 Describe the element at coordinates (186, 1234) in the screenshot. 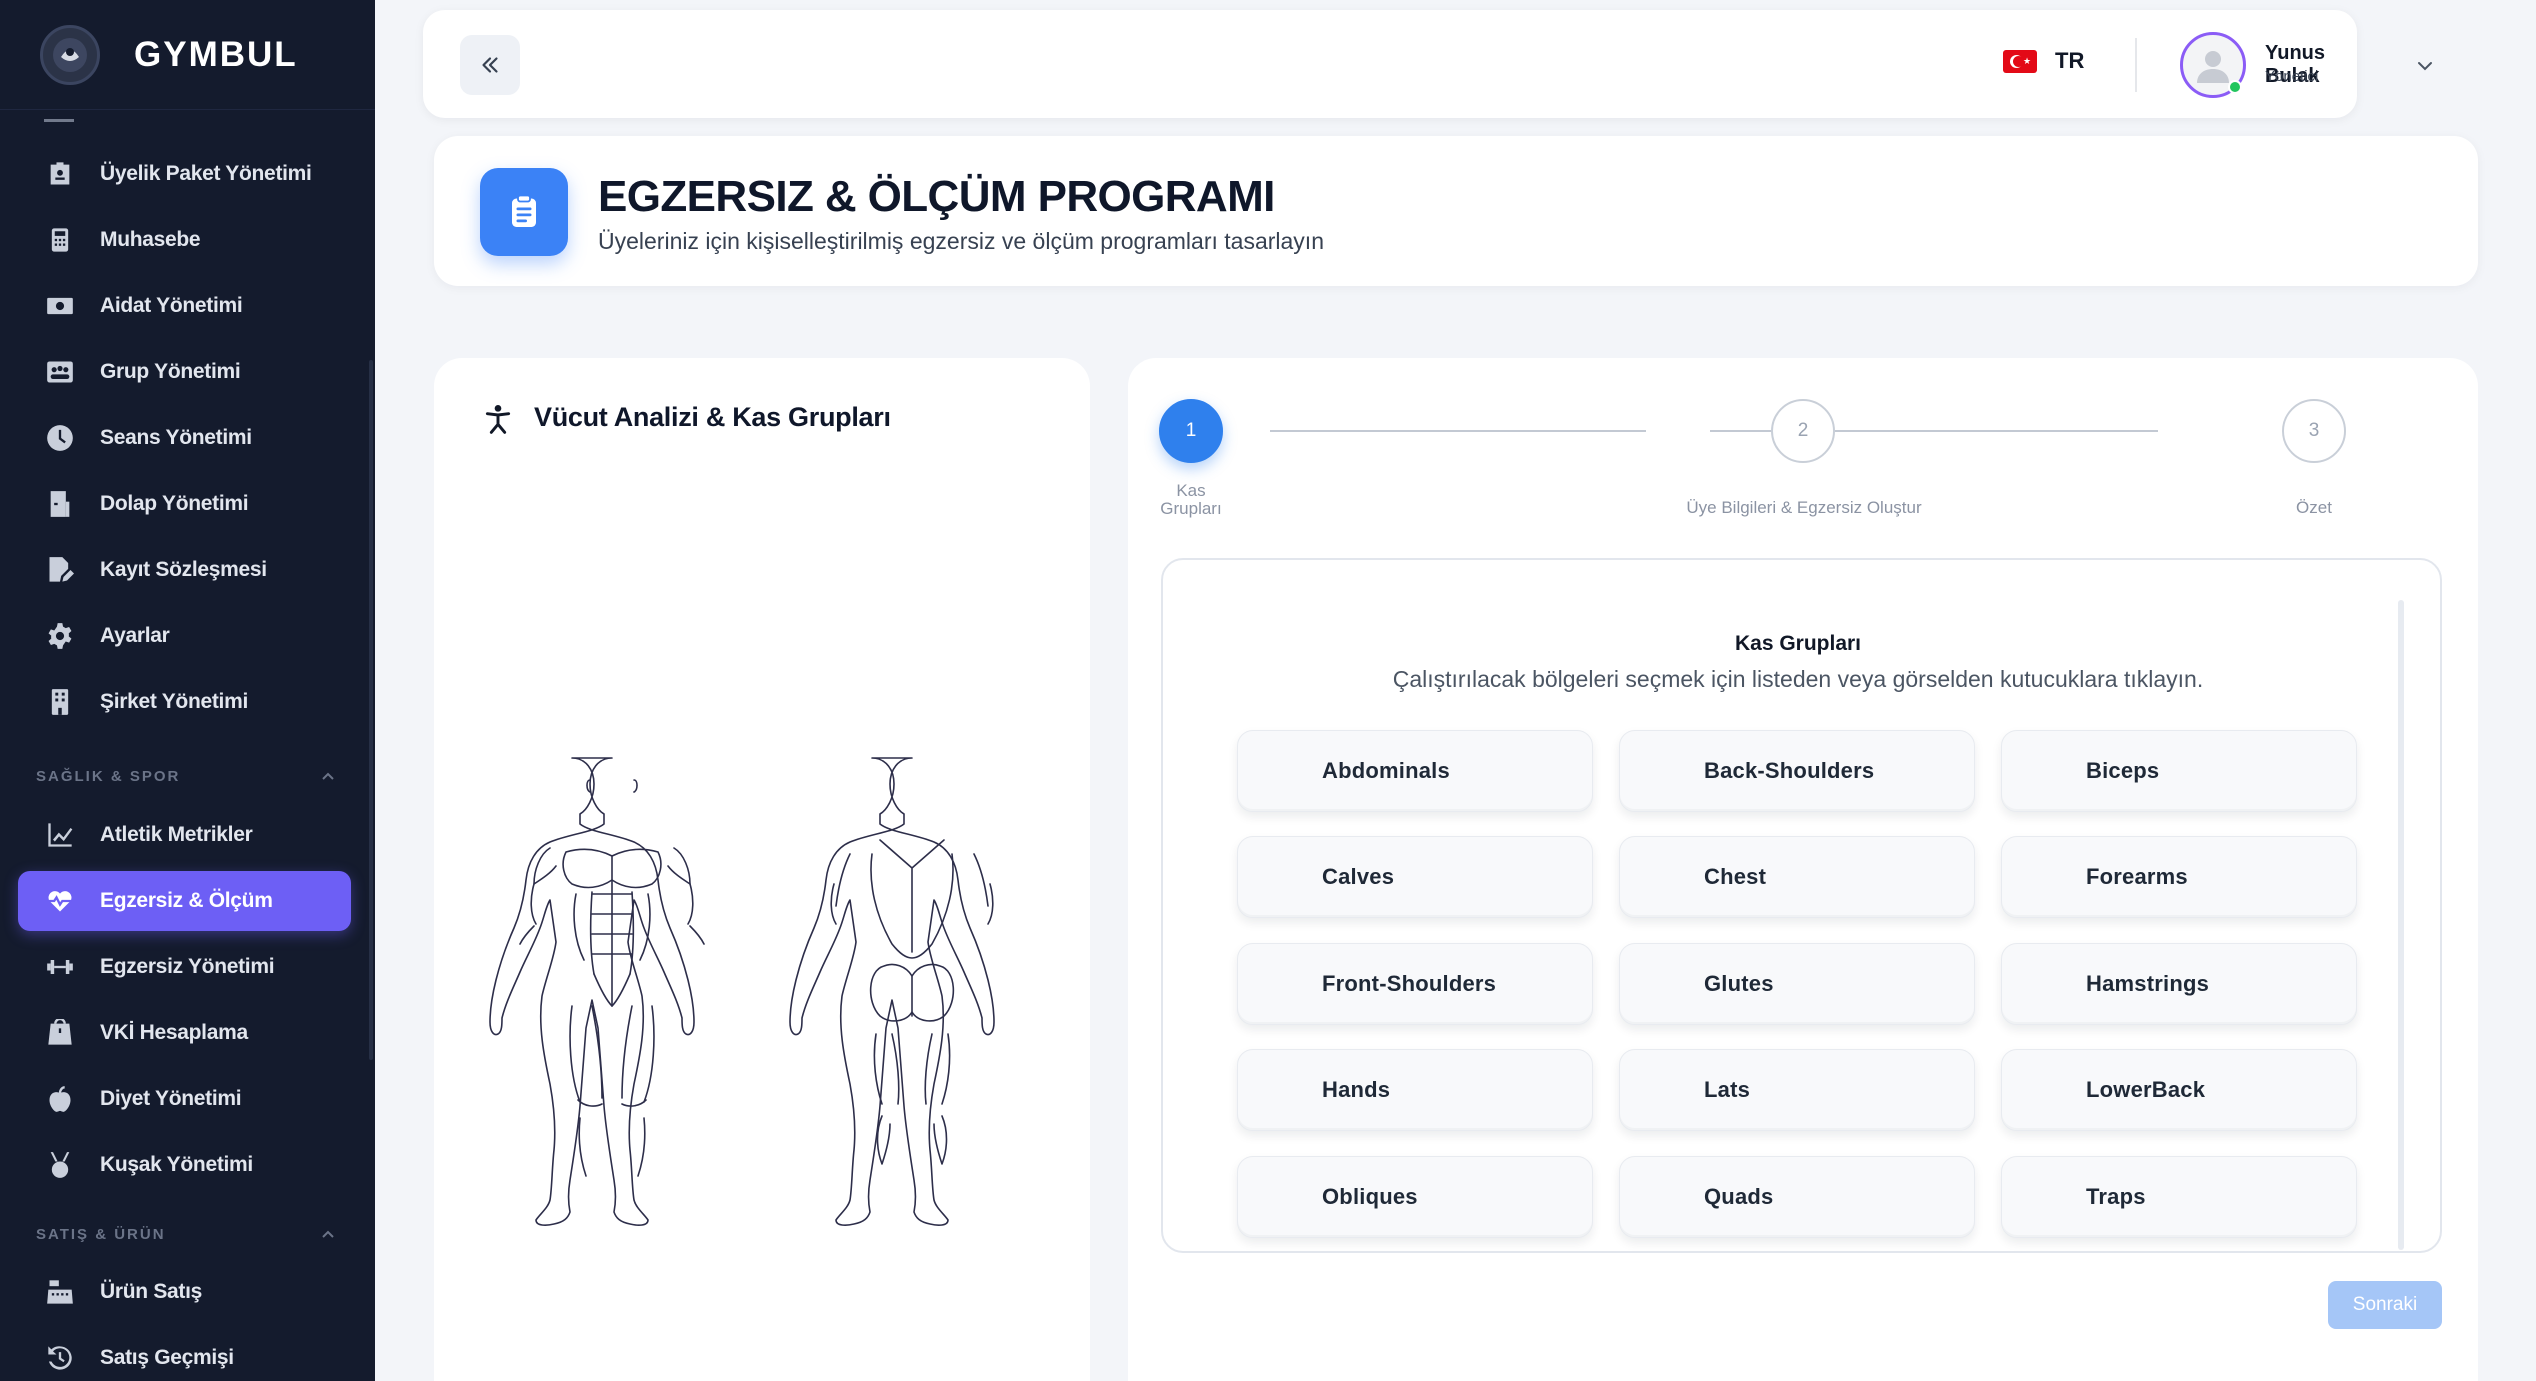

I see `section-title-satis-urun: SATIŞ & ÜRÜN` at that location.